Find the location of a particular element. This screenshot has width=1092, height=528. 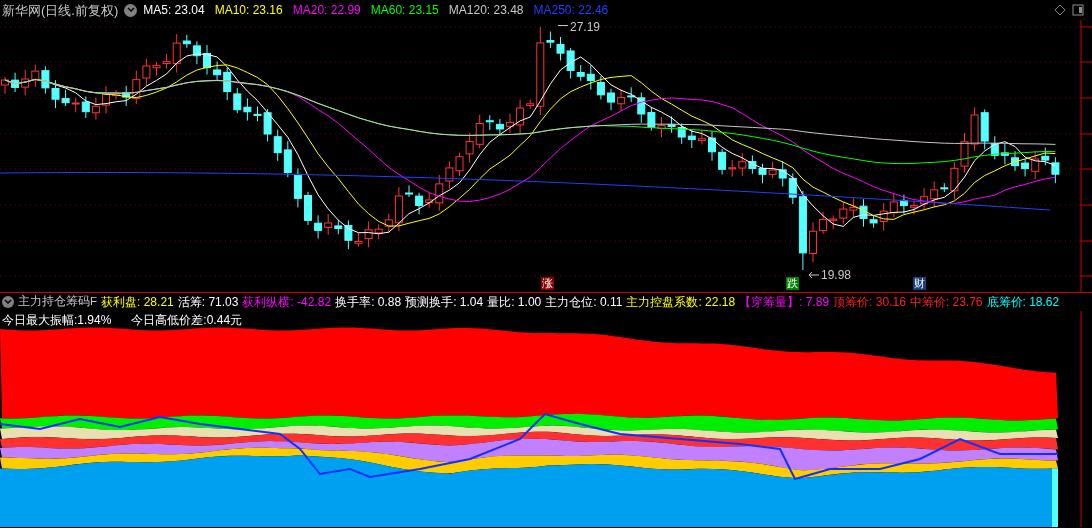

indicator-value: 【穿筹量】: 7.89 is located at coordinates (784, 302).